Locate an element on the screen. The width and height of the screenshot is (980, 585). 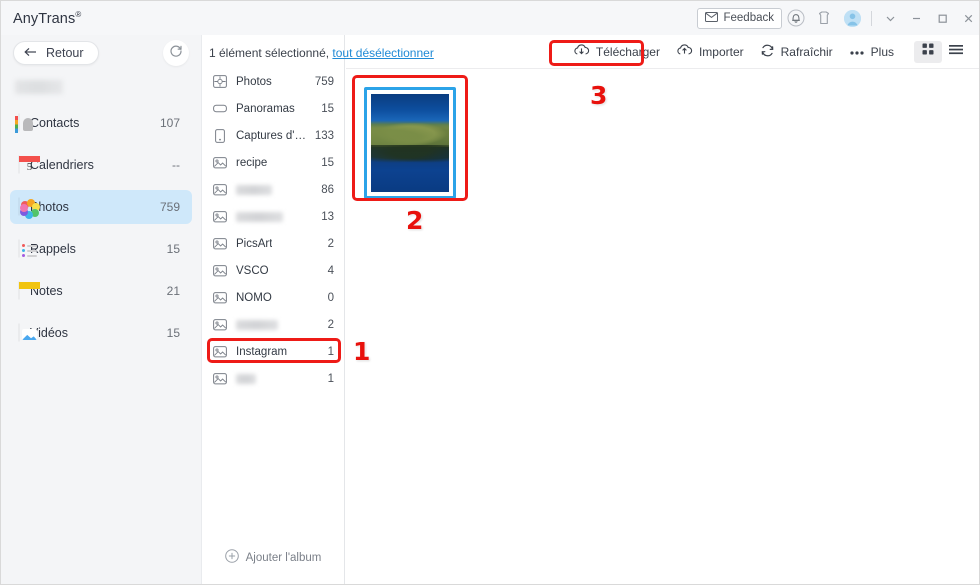
sidebar-item-contacts: Contacts 107 is located at coordinates (101, 123).